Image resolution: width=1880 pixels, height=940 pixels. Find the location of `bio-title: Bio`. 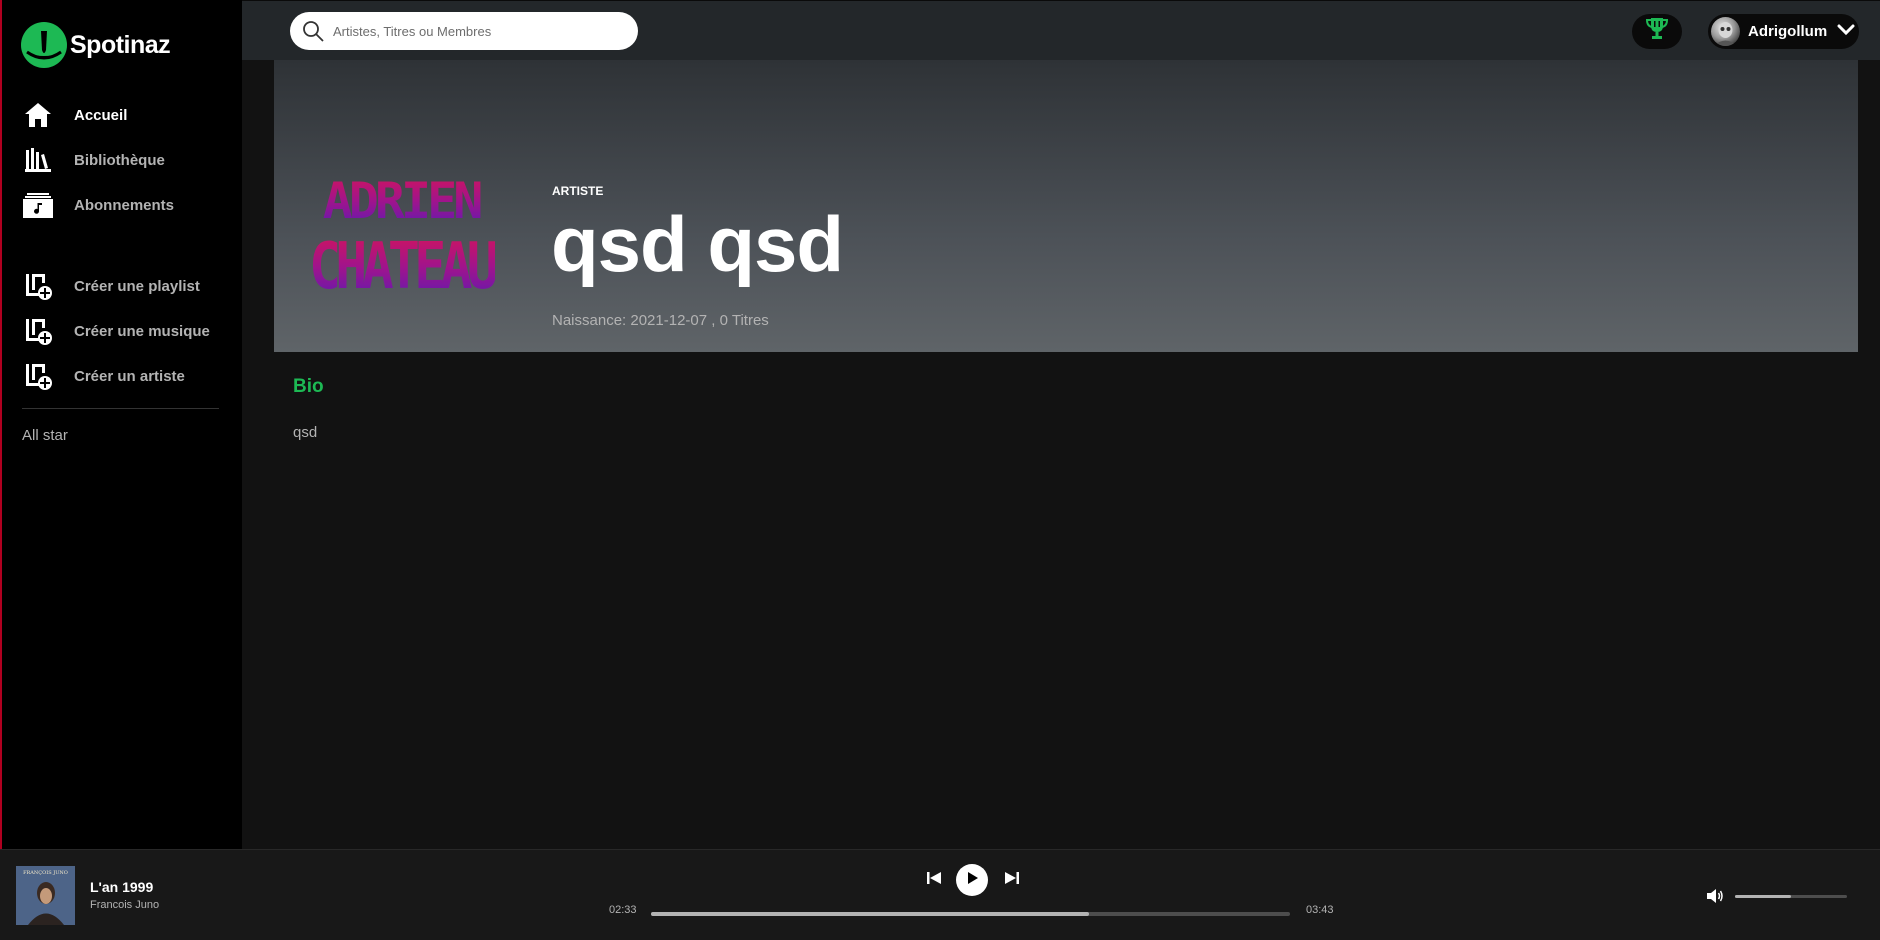

bio-title: Bio is located at coordinates (308, 386).